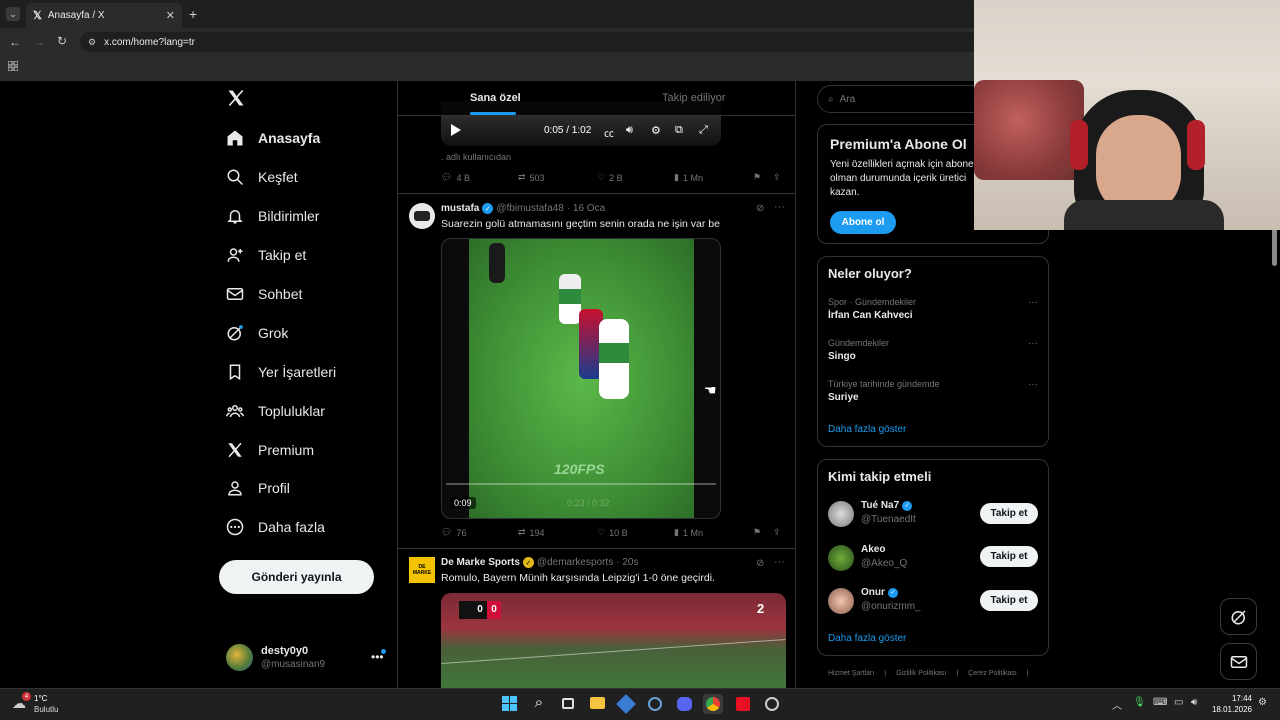  What do you see at coordinates (581, 484) in the screenshot?
I see `progress-track` at bounding box center [581, 484].